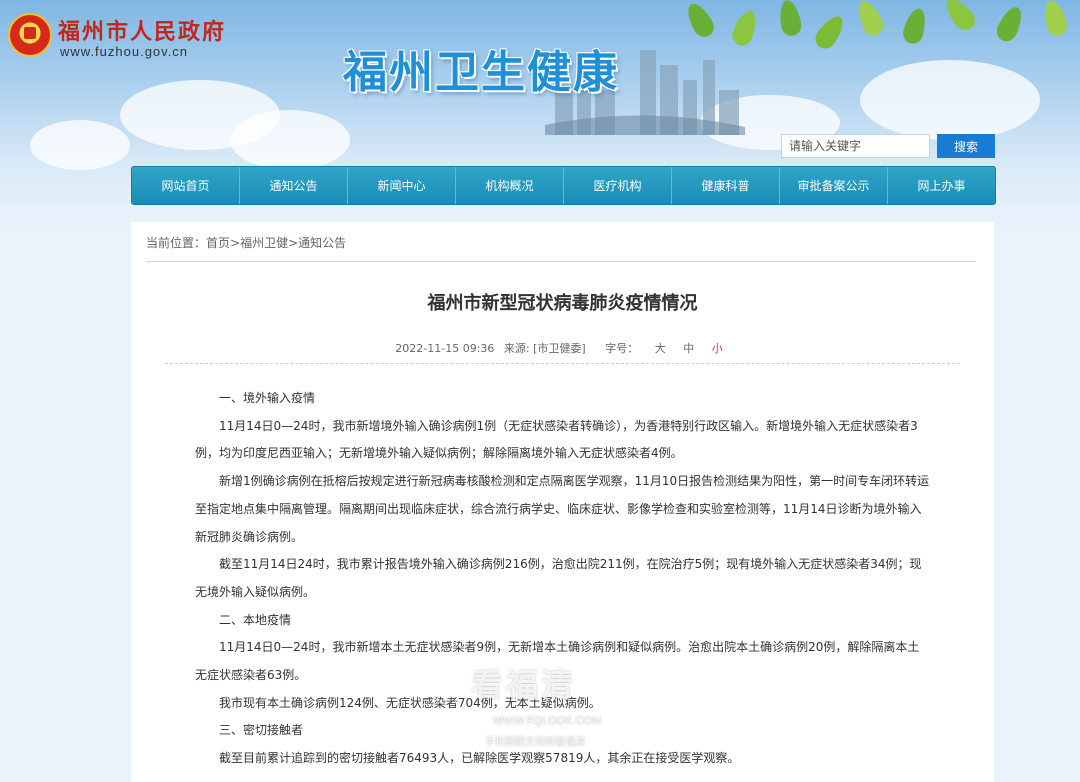 This screenshot has width=1080, height=782. Describe the element at coordinates (261, 730) in the screenshot. I see `section-heading: 三、密切接触者` at that location.